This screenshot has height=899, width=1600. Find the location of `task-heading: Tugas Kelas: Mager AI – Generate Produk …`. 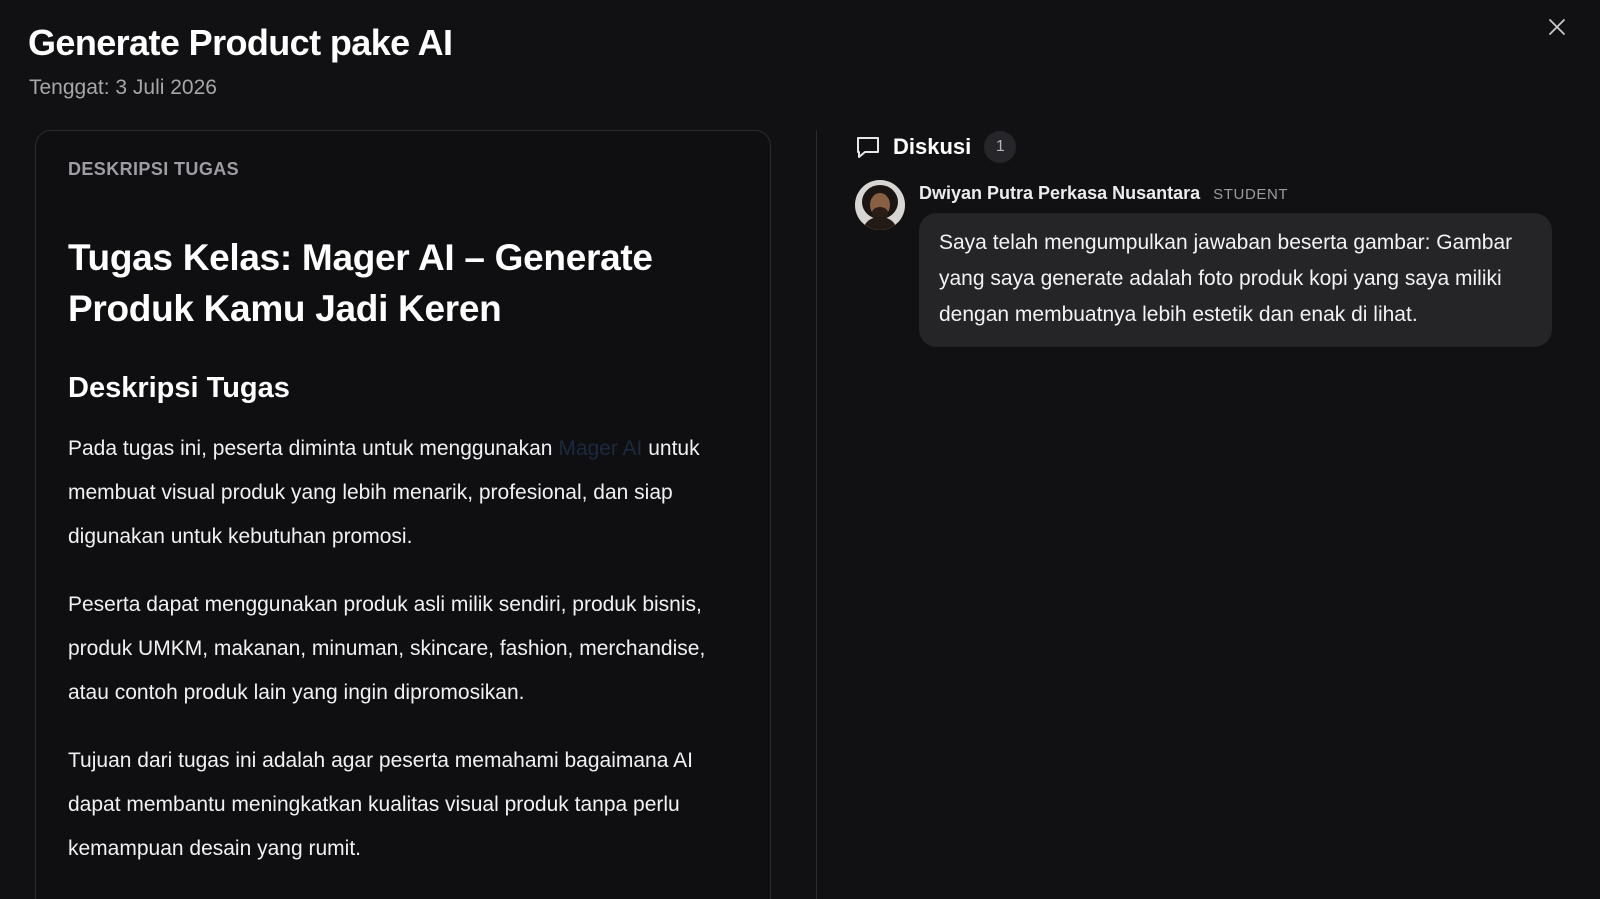

task-heading: Tugas Kelas: Mager AI – Generate Produk … is located at coordinates (360, 283).